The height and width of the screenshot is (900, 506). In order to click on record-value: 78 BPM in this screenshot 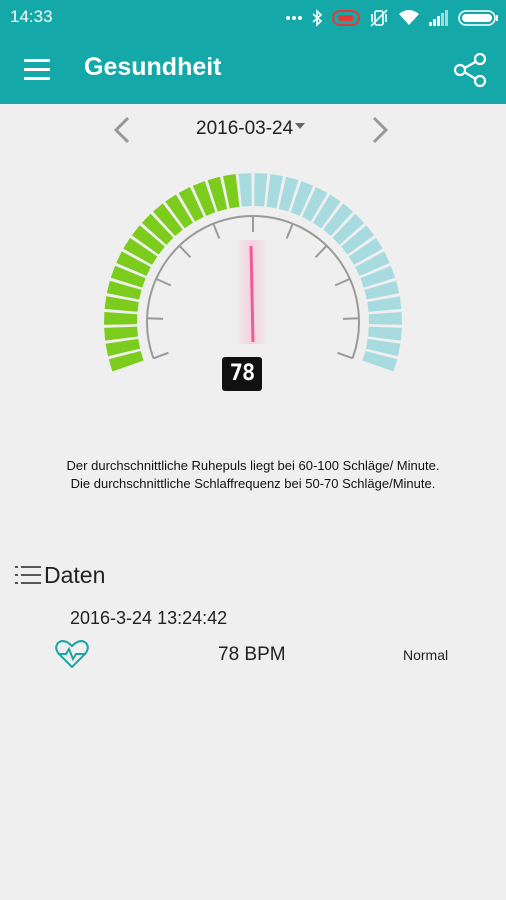, I will do `click(252, 654)`.